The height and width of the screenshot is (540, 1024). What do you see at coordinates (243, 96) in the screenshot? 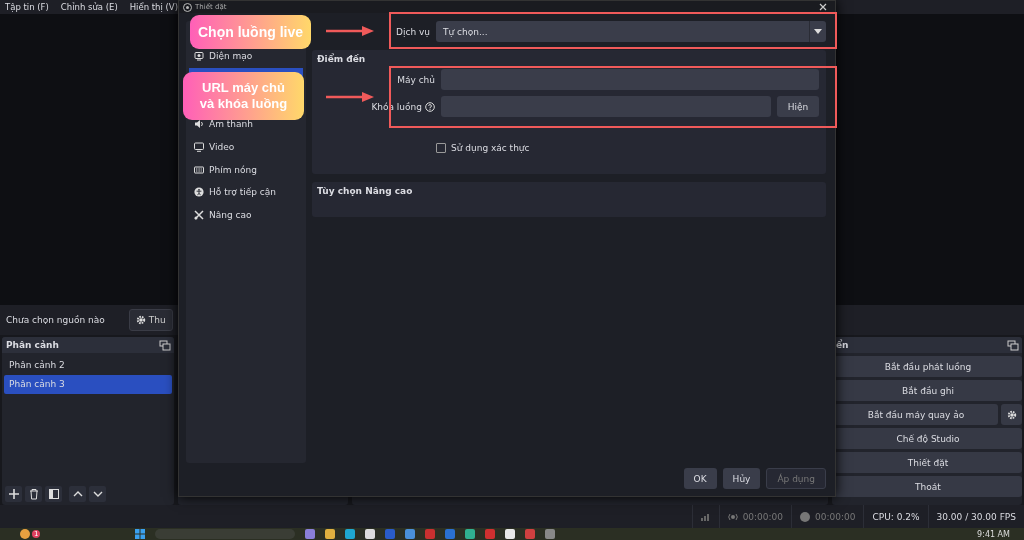
I see `callout-tooltip: URL máy chủ và khóa luồng` at bounding box center [243, 96].